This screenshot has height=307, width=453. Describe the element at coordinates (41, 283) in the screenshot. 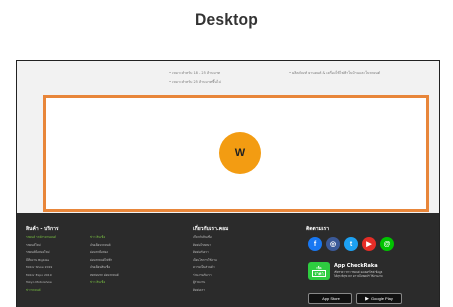

I see `footer-link: Tokyo Motorshow` at that location.